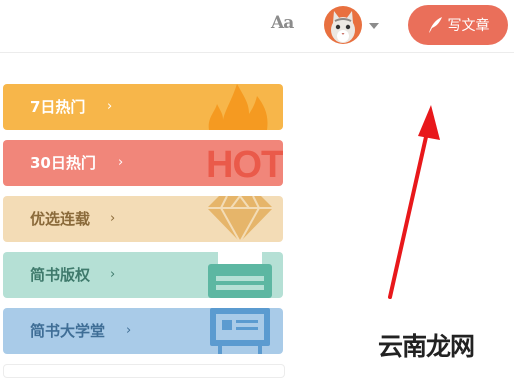 The image size is (514, 378). Describe the element at coordinates (143, 275) in the screenshot. I see `board-card-copyright: 简书版权 ›` at that location.